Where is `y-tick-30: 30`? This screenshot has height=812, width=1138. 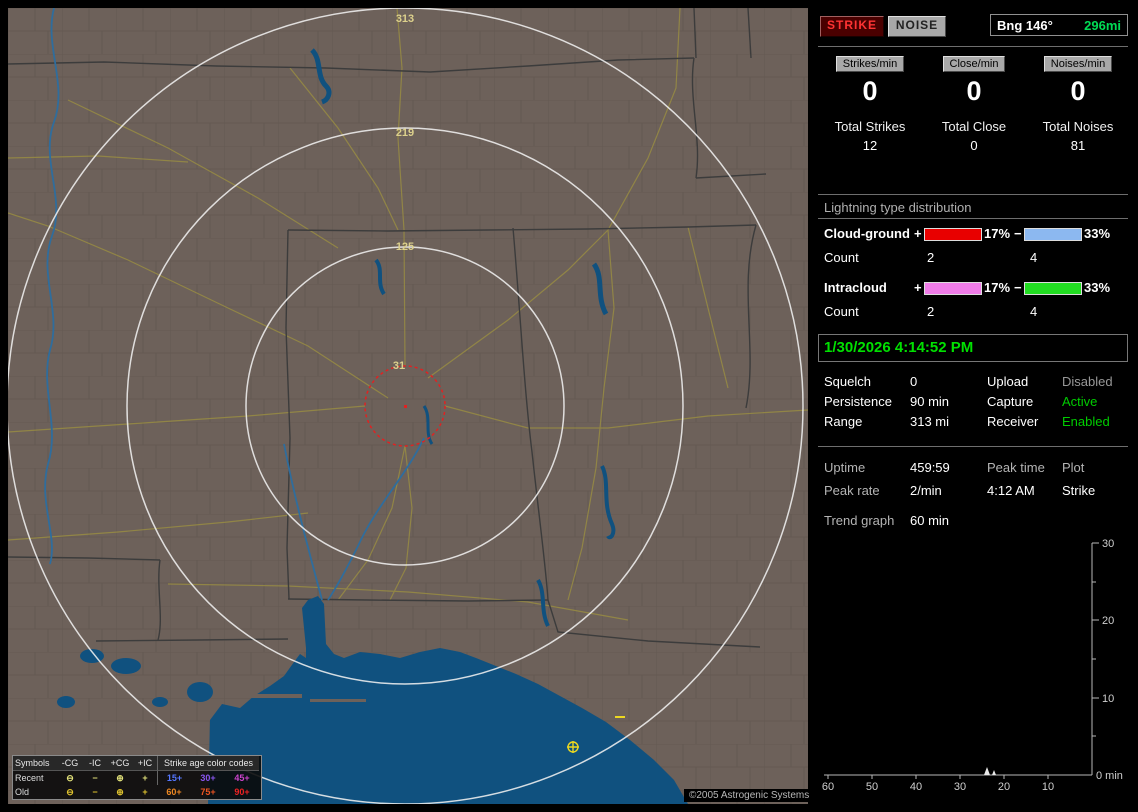
y-tick-30: 30 is located at coordinates (1108, 544).